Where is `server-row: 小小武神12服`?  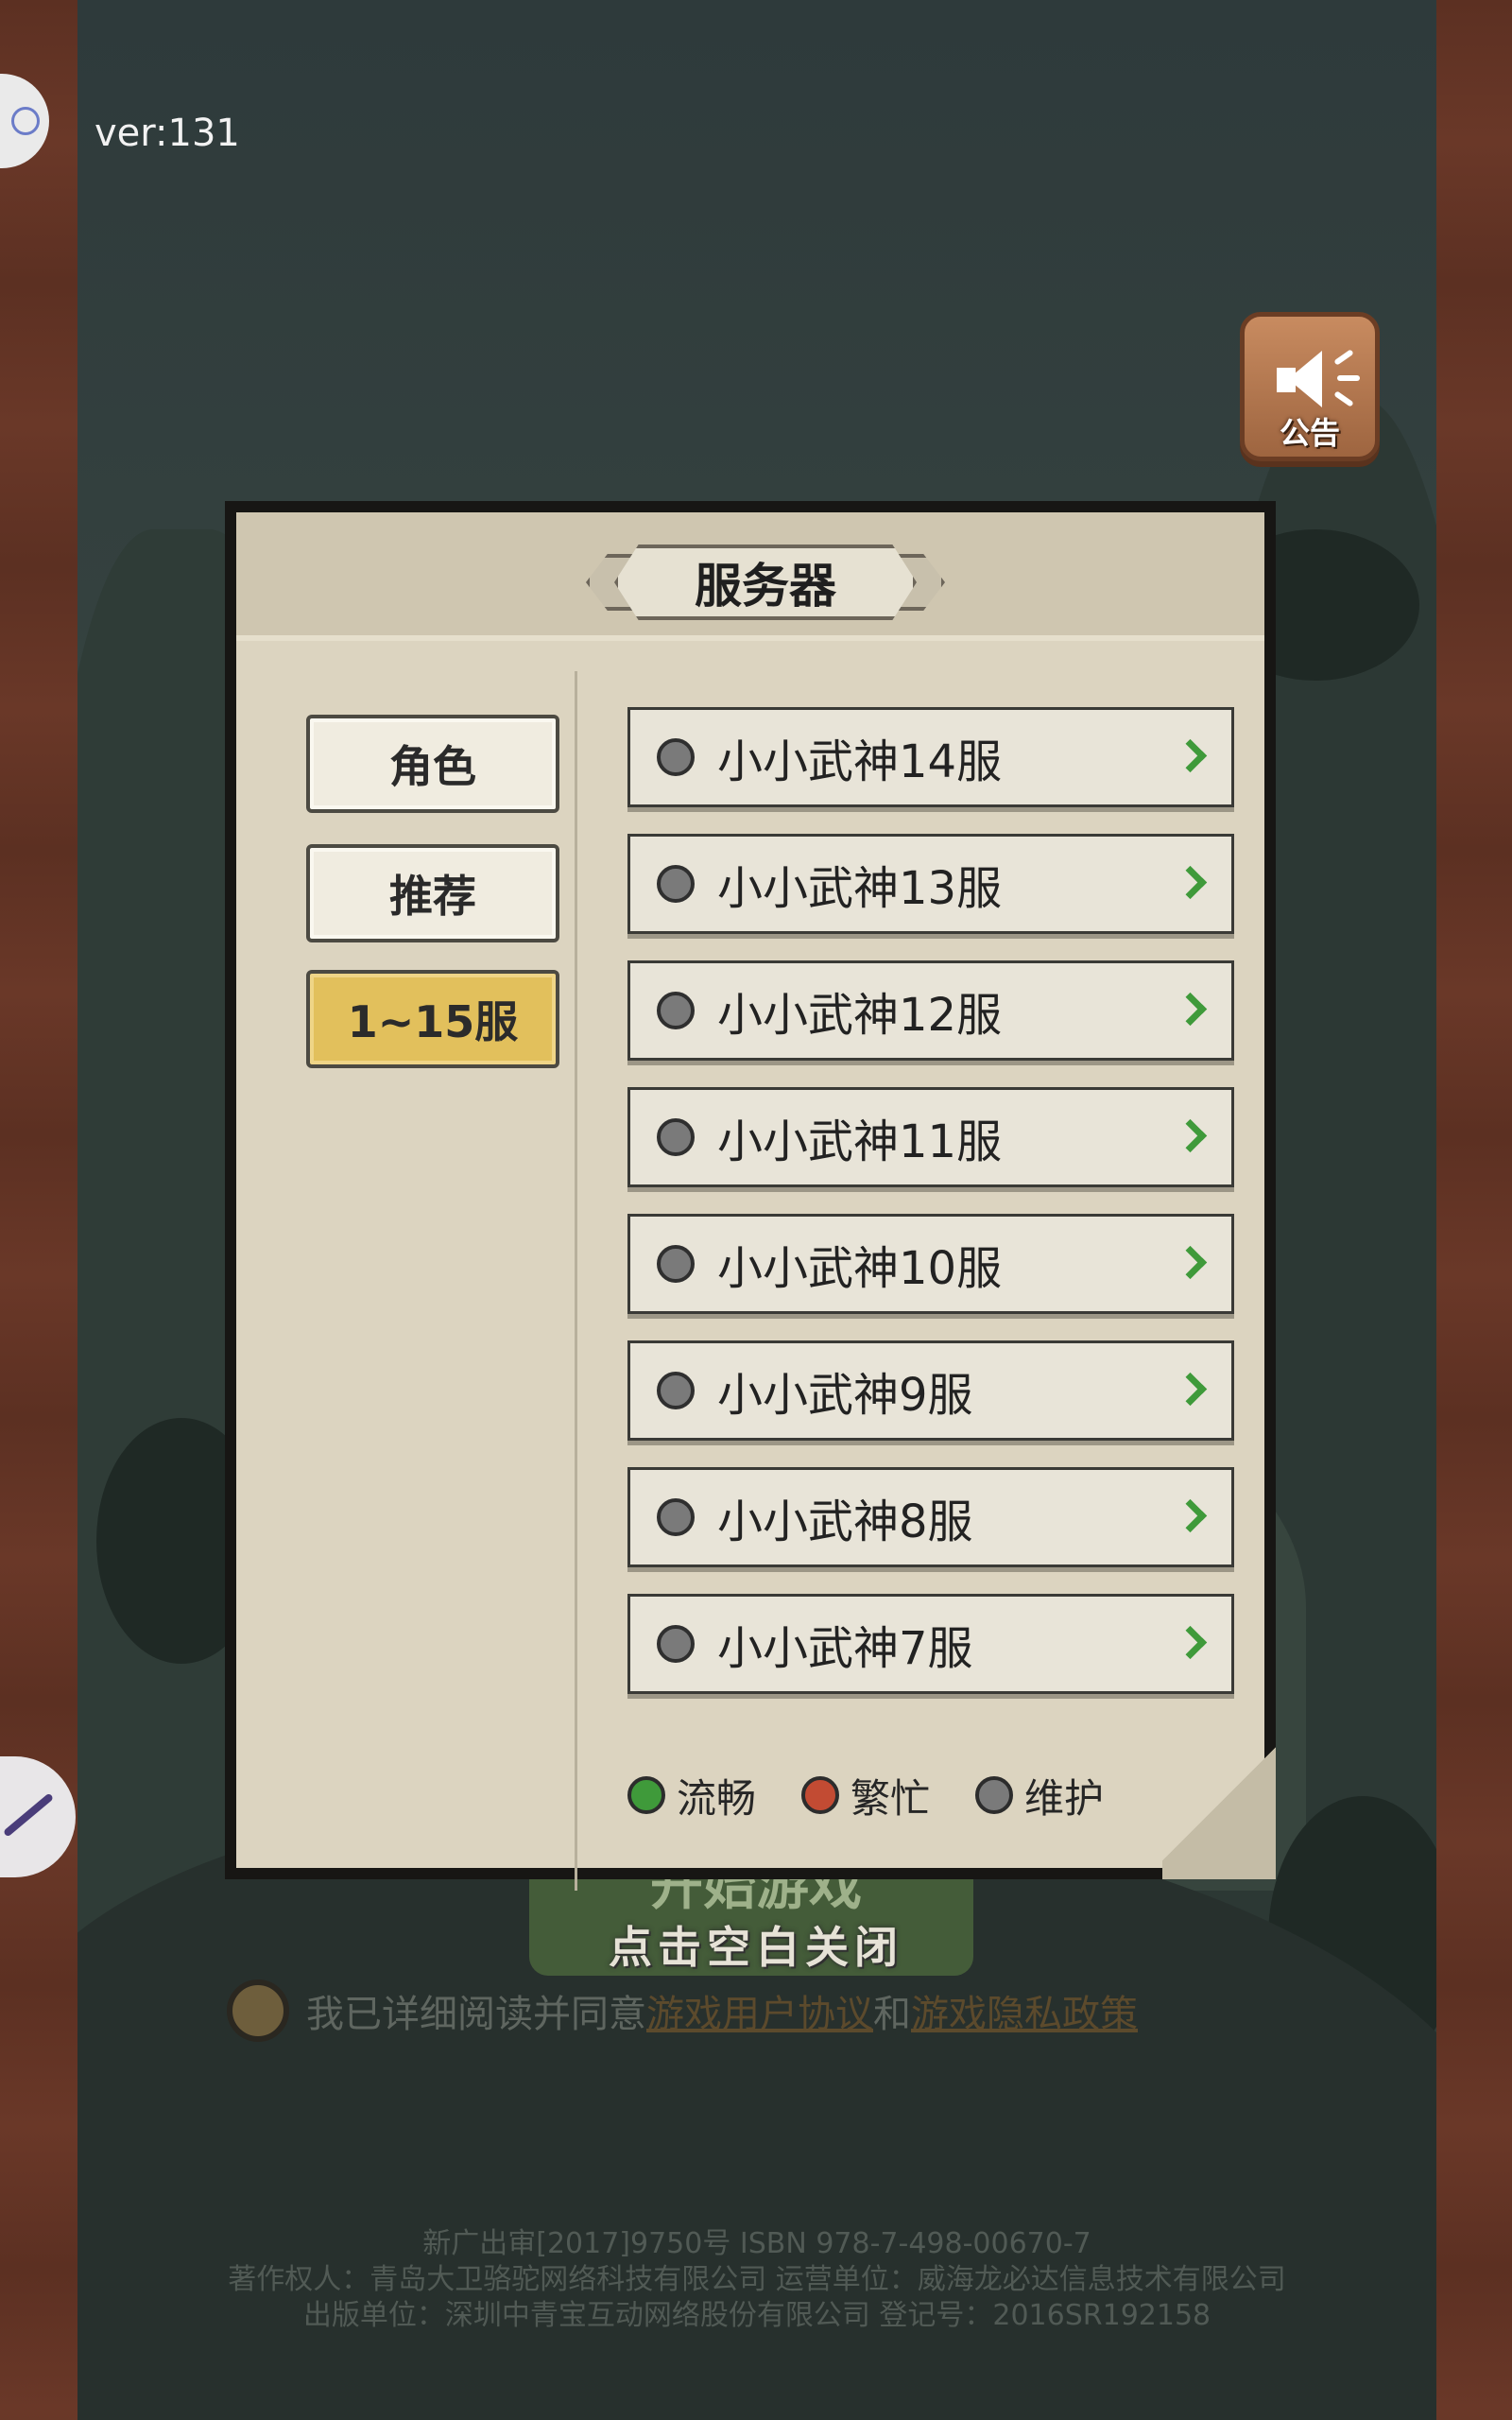
server-row: 小小武神12服 is located at coordinates (930, 1011).